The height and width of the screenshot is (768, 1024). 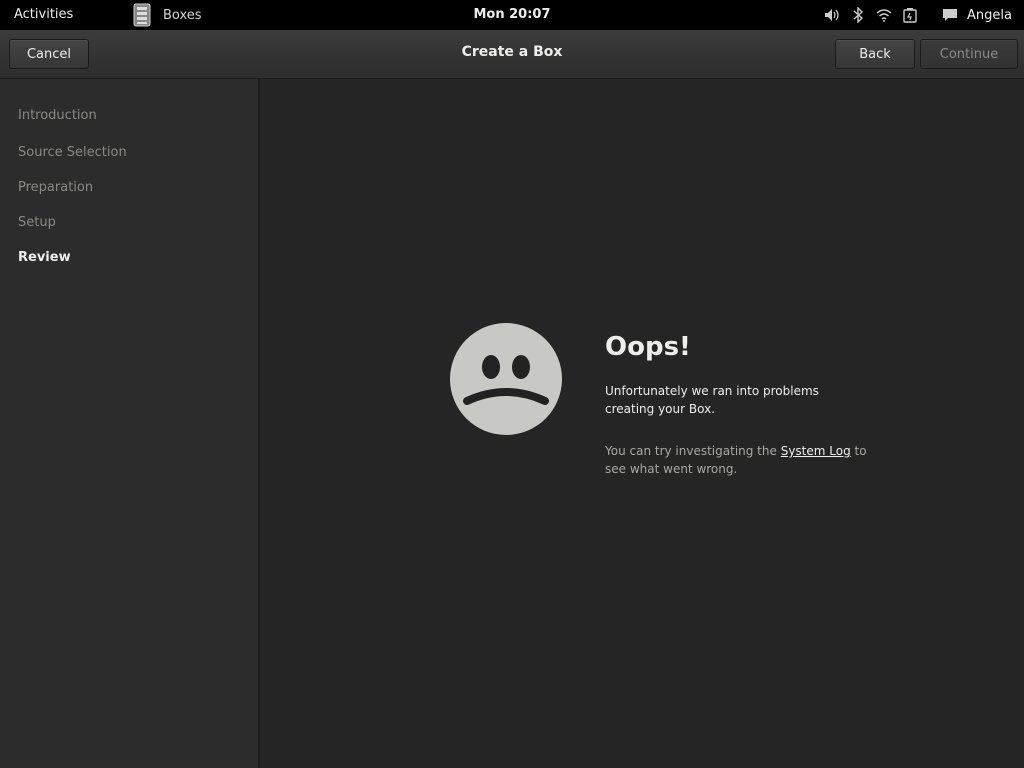 What do you see at coordinates (648, 347) in the screenshot?
I see `error-title: Oops!` at bounding box center [648, 347].